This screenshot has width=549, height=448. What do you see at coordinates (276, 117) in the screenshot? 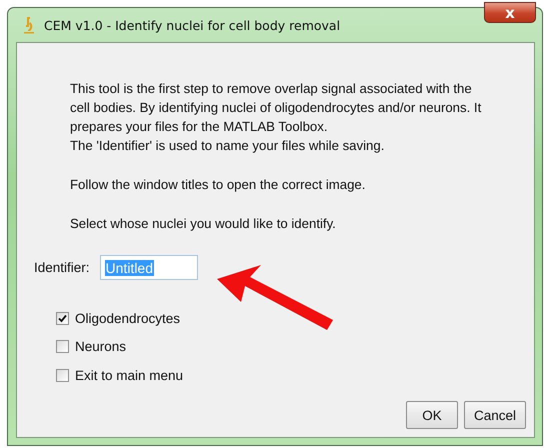
I see `instruction-text: This tool is the first step to remove overlap signal associated with the cell bodies. By identifying nuclei of oligodendrocytes and/or neurons. It prepares your files for the MATLAB Toolbox. The 'Identifier' is used to name your files while saving.` at bounding box center [276, 117].